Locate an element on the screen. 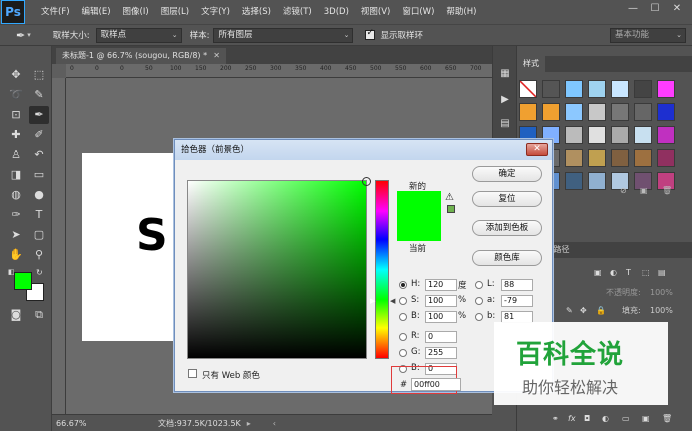  menu-help: 帮助(H) is located at coordinates (461, 12).